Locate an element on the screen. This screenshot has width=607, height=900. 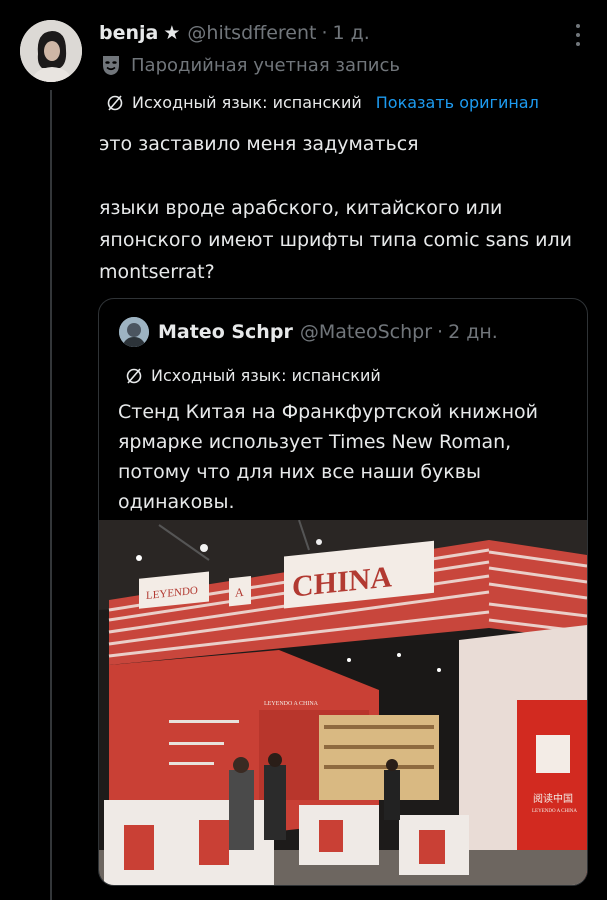
source-language: Исходный язык: испанский is located at coordinates (247, 102).